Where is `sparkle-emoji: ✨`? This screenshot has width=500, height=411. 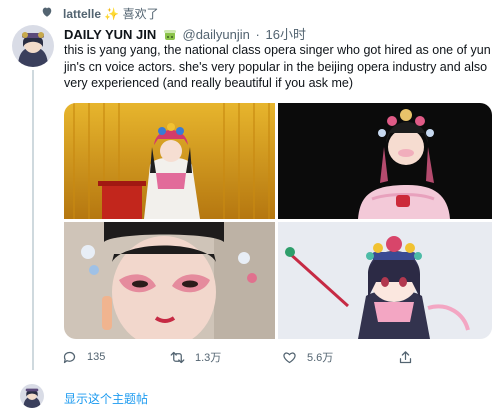
sparkle-emoji: ✨ is located at coordinates (112, 14).